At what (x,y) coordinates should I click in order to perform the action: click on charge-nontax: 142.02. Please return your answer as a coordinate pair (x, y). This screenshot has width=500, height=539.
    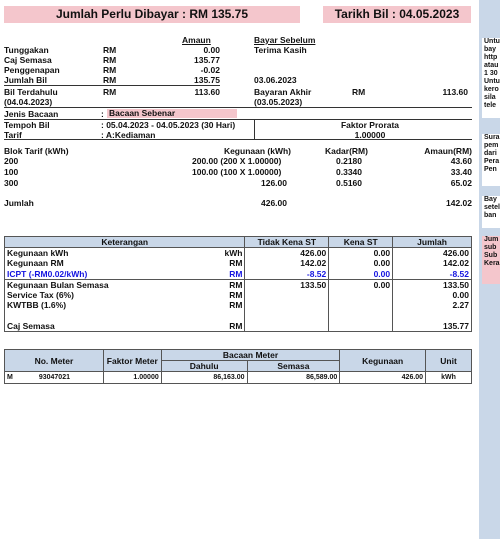
    Looking at the image, I should click on (287, 263).